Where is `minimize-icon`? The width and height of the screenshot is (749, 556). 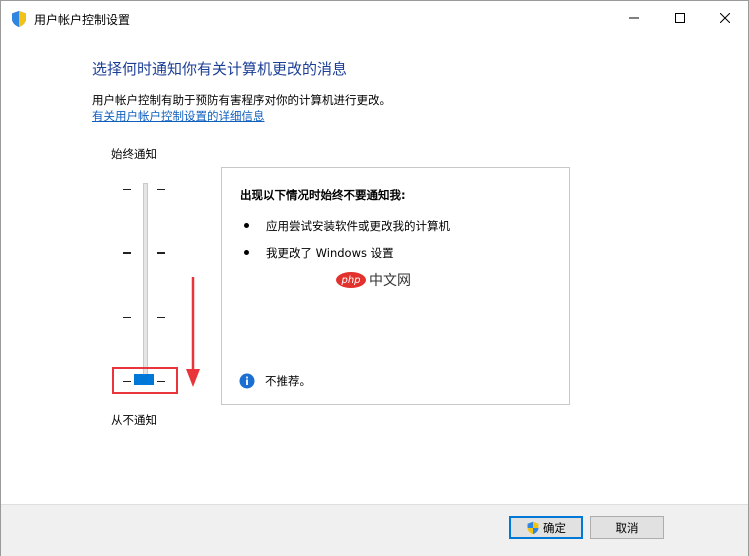
minimize-icon is located at coordinates (634, 18).